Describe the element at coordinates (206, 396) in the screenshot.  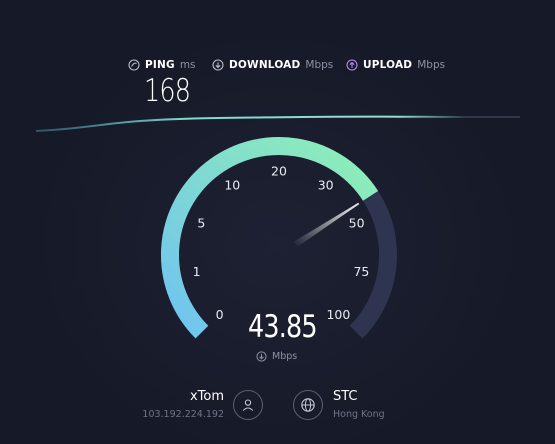
I see `provider-name: xTom` at that location.